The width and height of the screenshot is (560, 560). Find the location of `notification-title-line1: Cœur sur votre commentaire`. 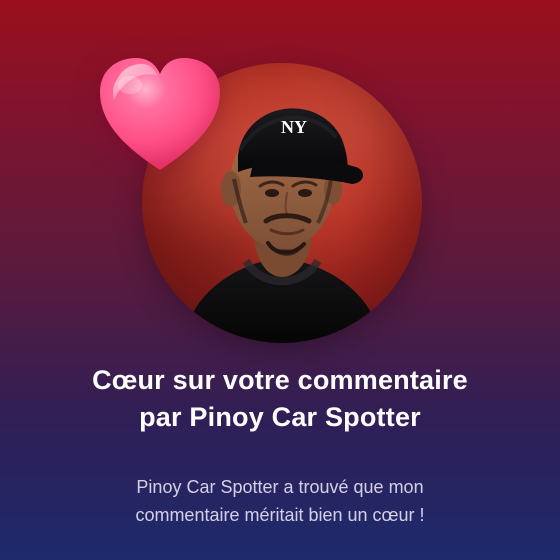

notification-title-line1: Cœur sur votre commentaire is located at coordinates (280, 380).